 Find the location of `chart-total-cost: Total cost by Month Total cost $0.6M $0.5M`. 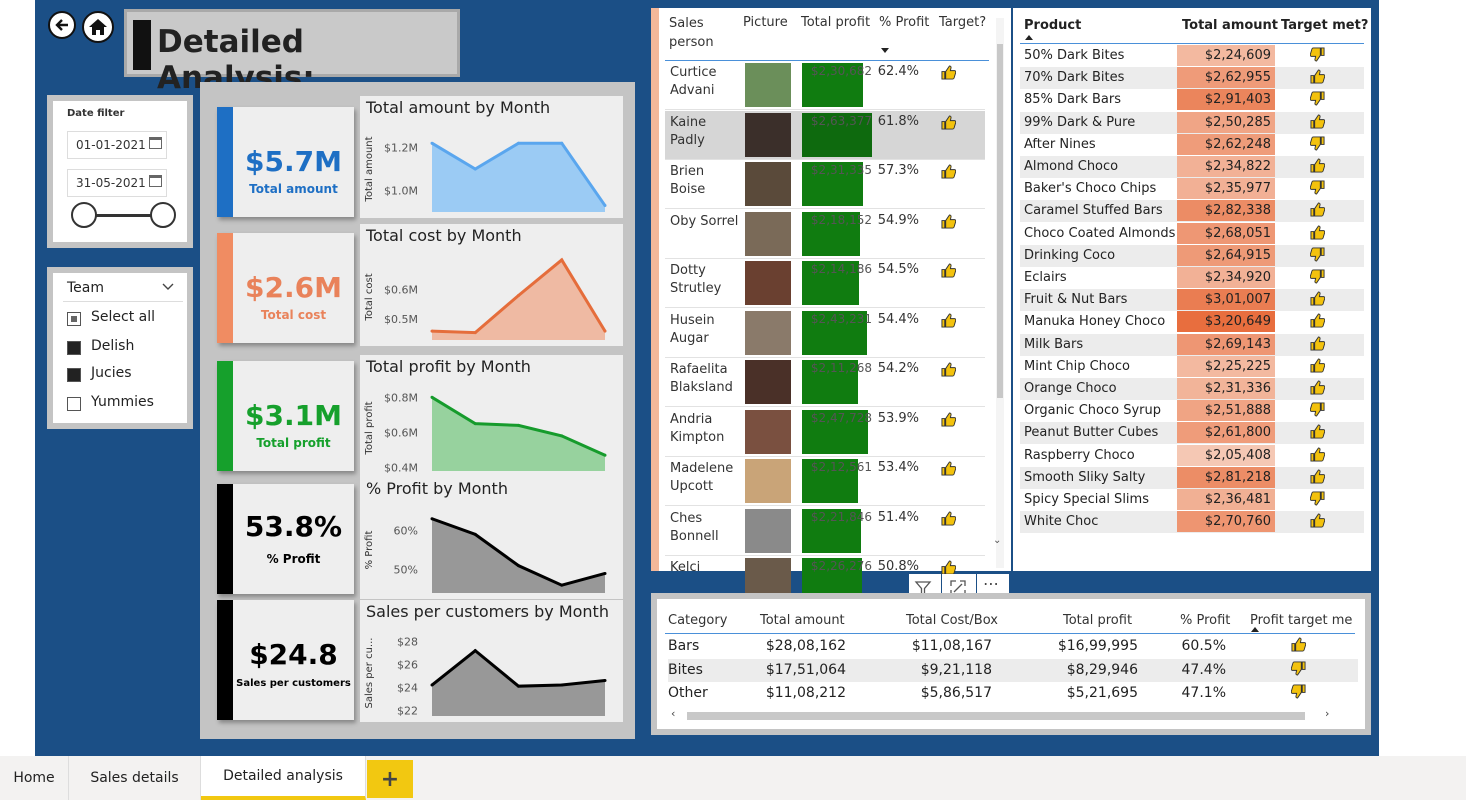

chart-total-cost: Total cost by Month Total cost $0.6M $0.5M is located at coordinates (491, 285).